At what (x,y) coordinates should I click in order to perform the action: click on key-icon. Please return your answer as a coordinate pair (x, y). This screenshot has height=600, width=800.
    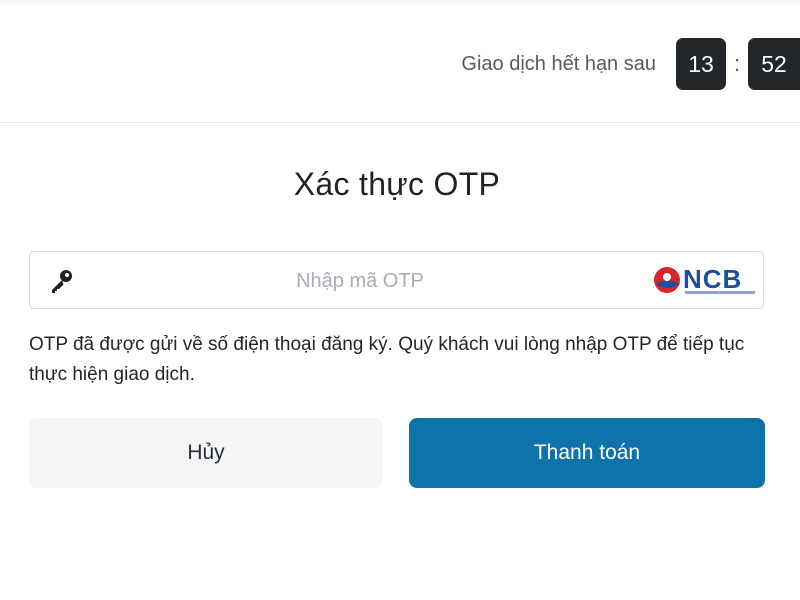
    Looking at the image, I should click on (62, 281).